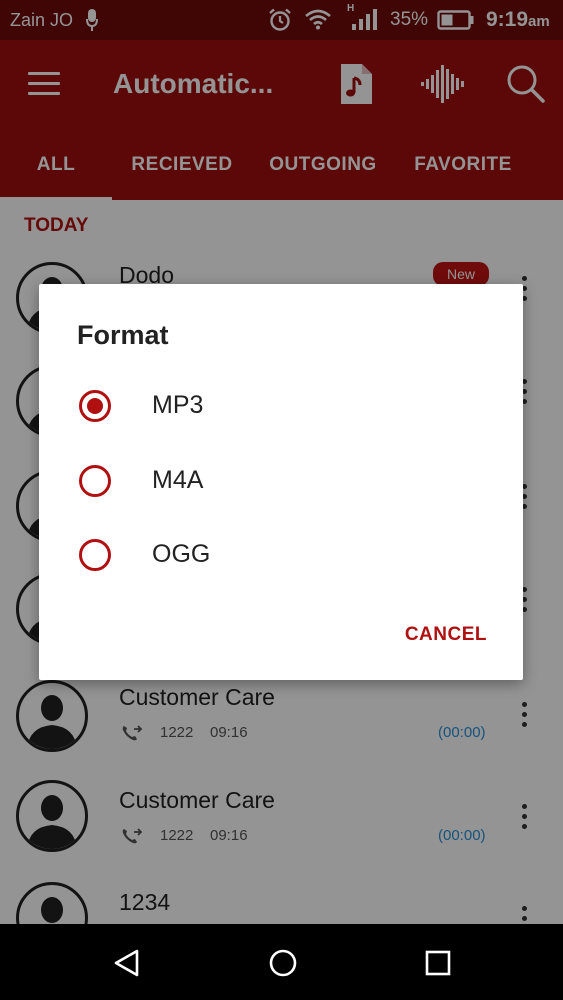 This screenshot has width=563, height=1000. What do you see at coordinates (279, 554) in the screenshot?
I see `format-option-ogg: OGG` at bounding box center [279, 554].